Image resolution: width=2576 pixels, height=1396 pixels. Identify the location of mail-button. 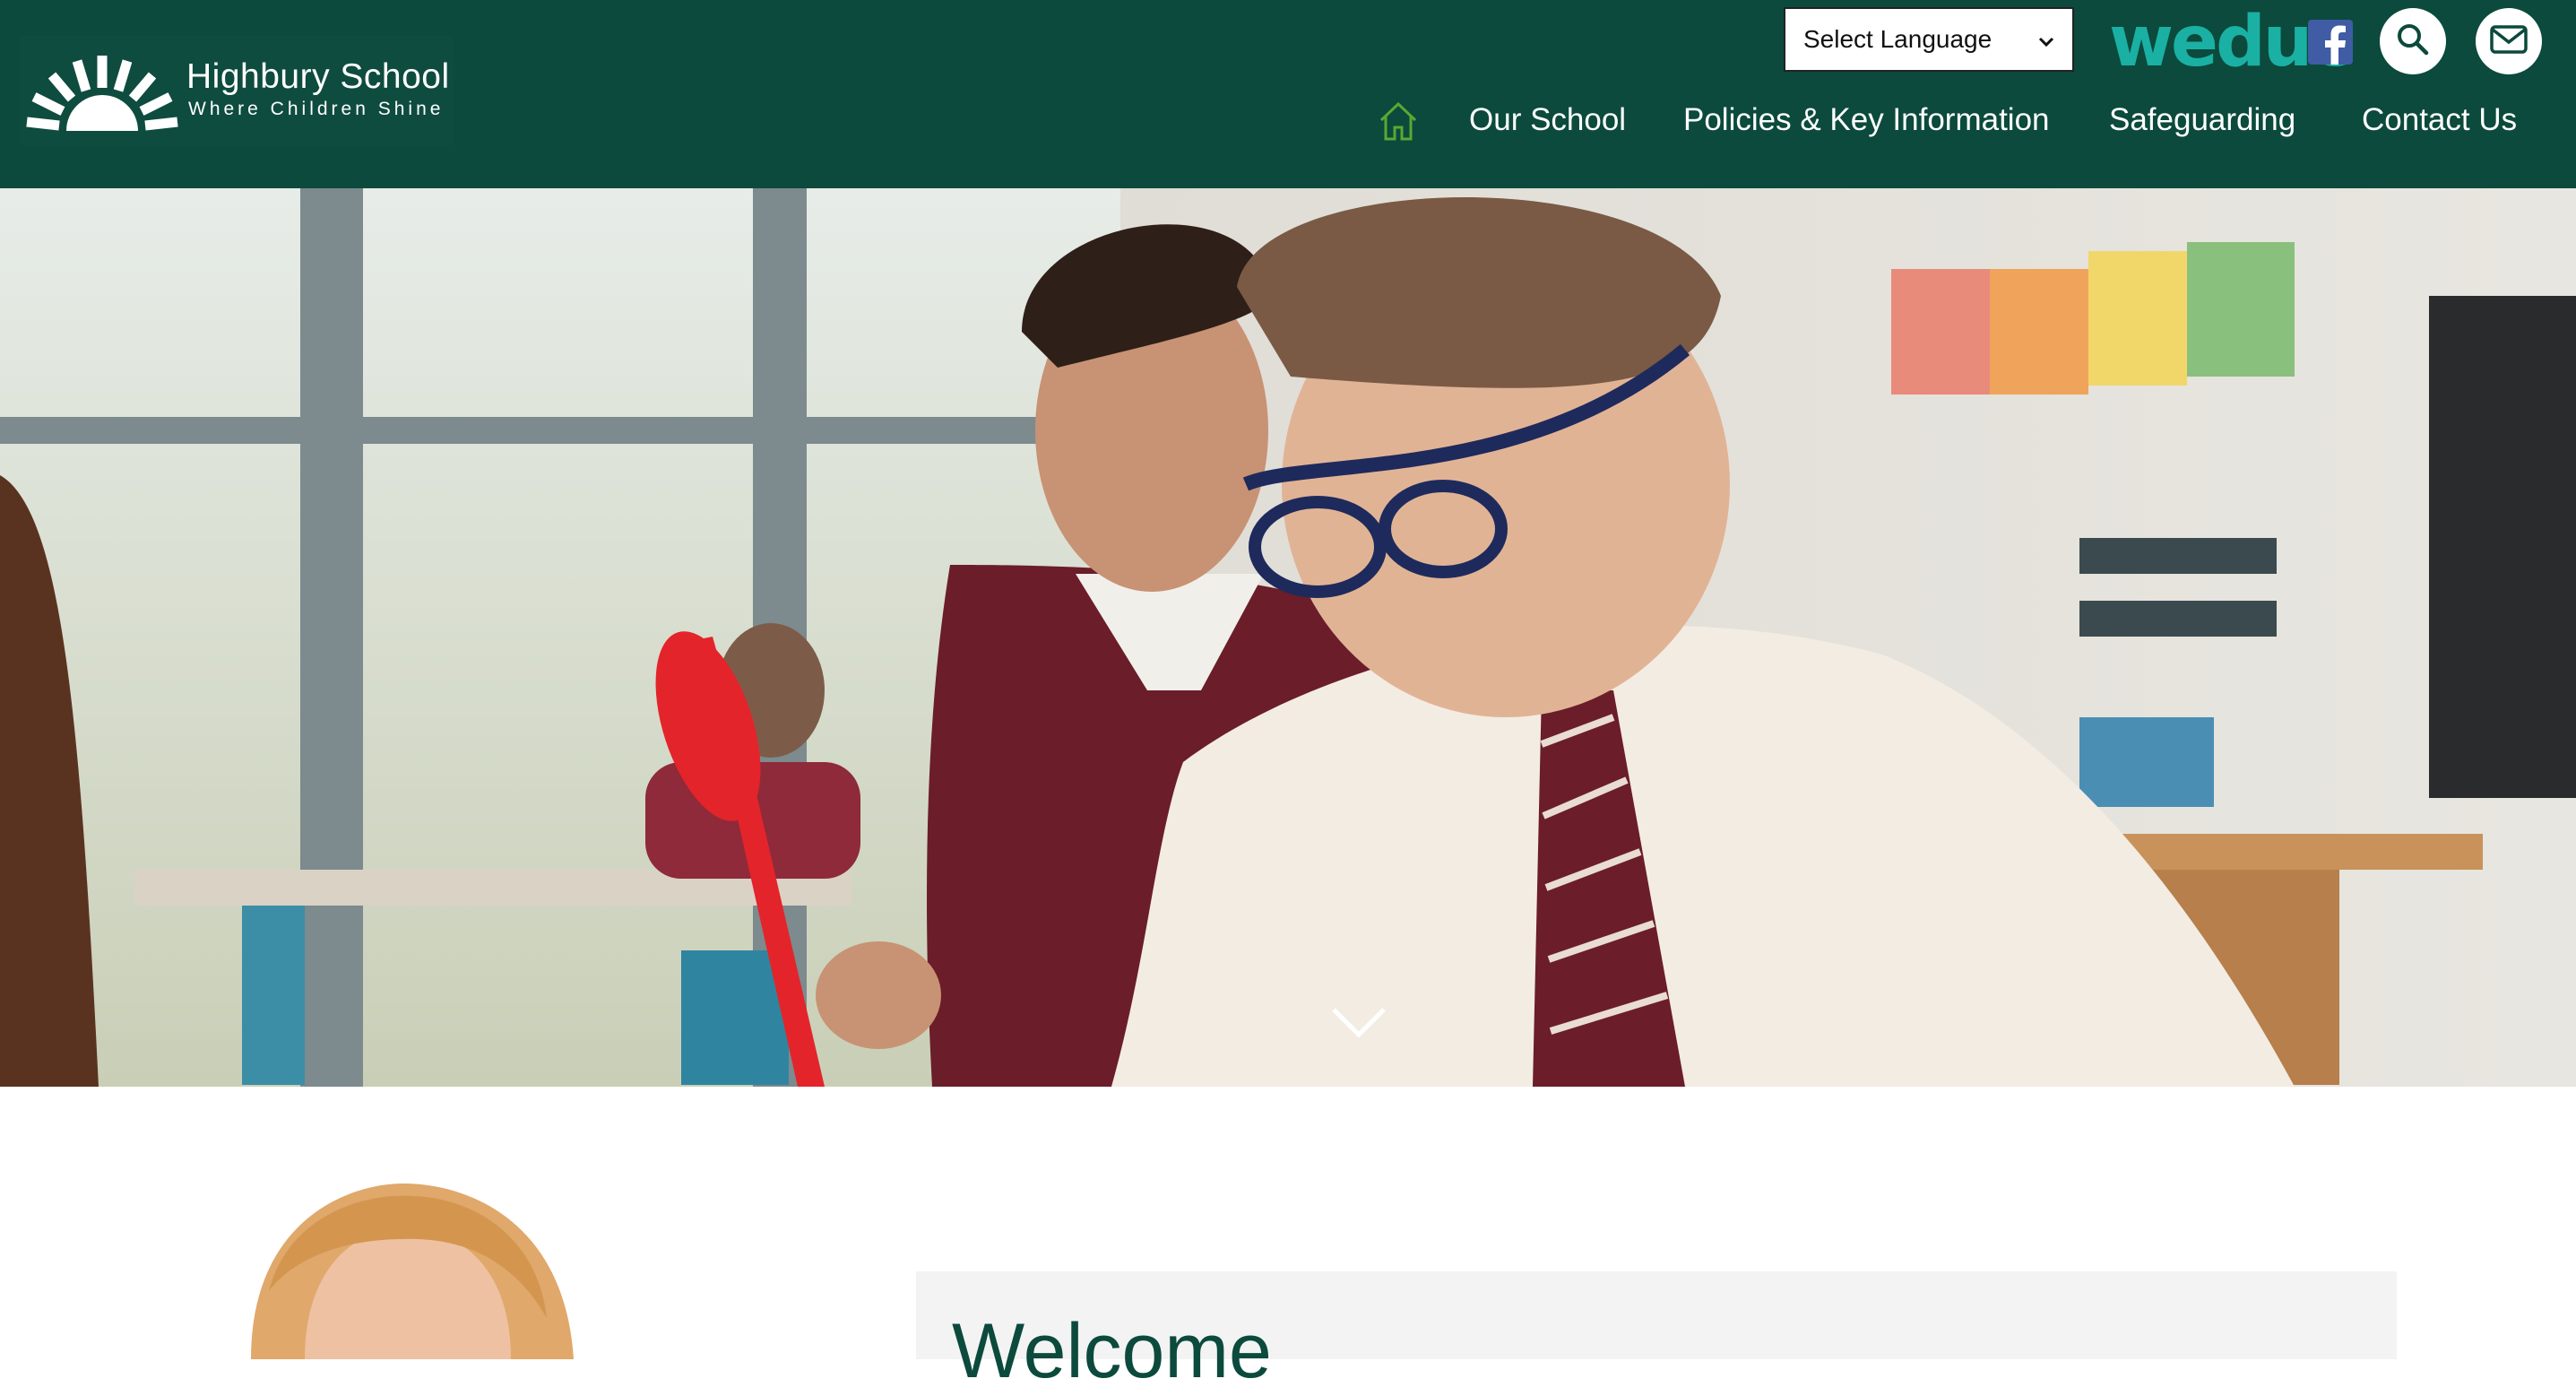
(2509, 41).